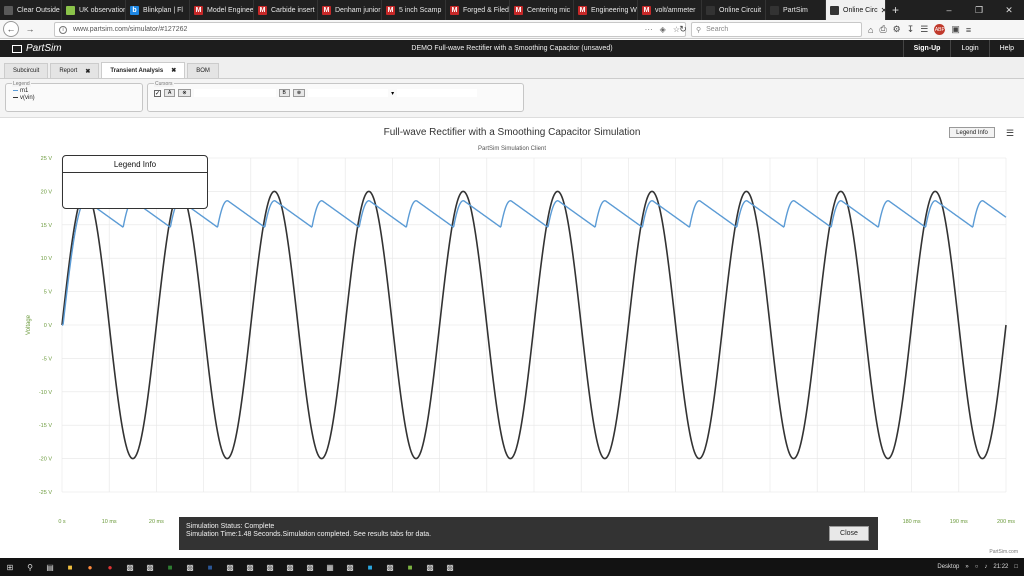  I want to click on x-tick-label: 190 ms, so click(959, 522).